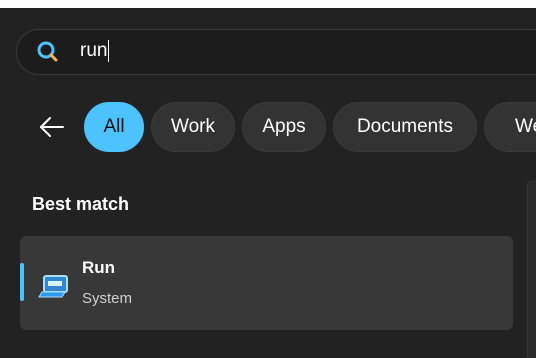 Image resolution: width=536 pixels, height=358 pixels. I want to click on selection-indicator, so click(22, 282).